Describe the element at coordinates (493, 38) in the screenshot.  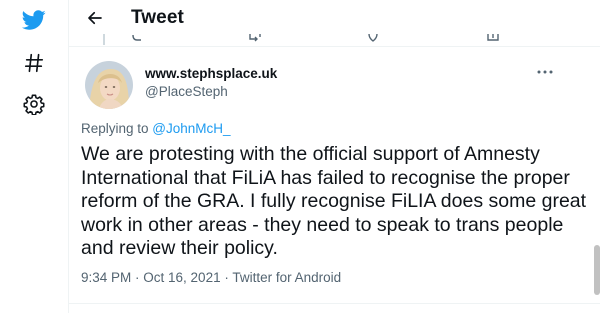
I see `share-icon` at that location.